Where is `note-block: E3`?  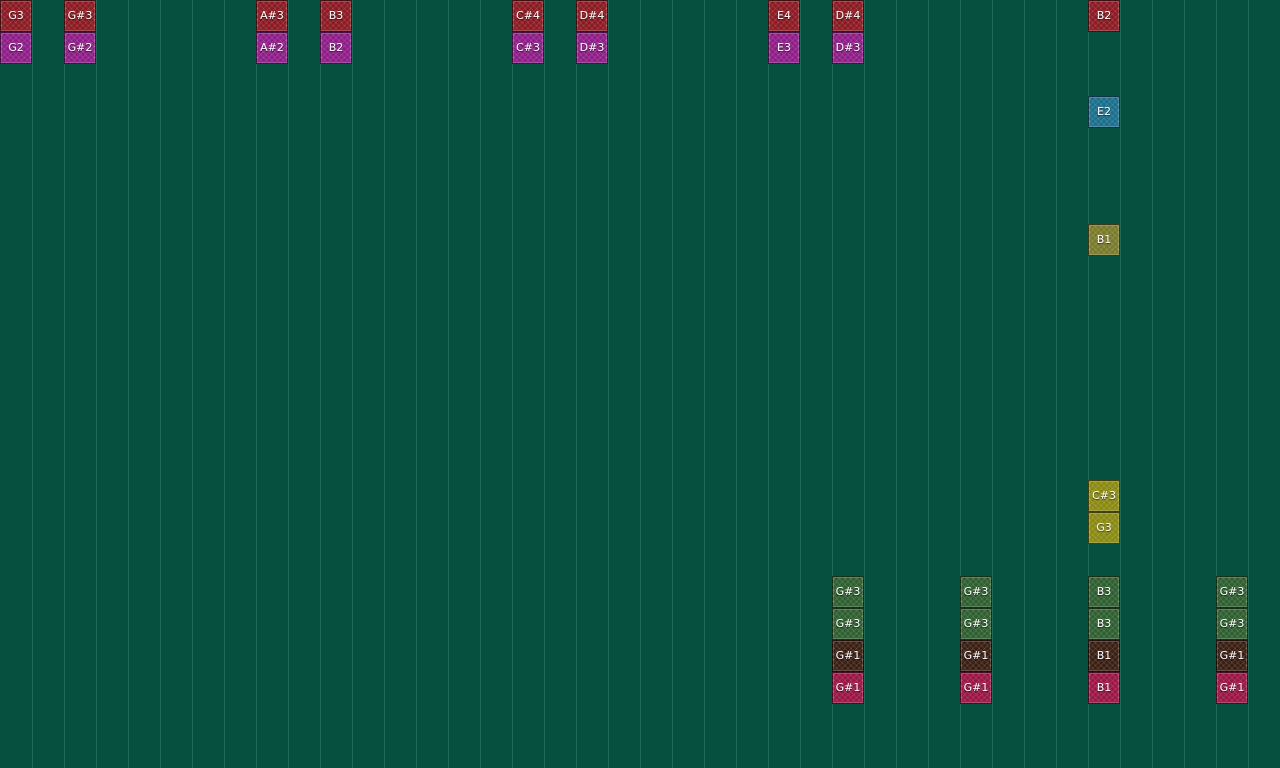 note-block: E3 is located at coordinates (784, 48).